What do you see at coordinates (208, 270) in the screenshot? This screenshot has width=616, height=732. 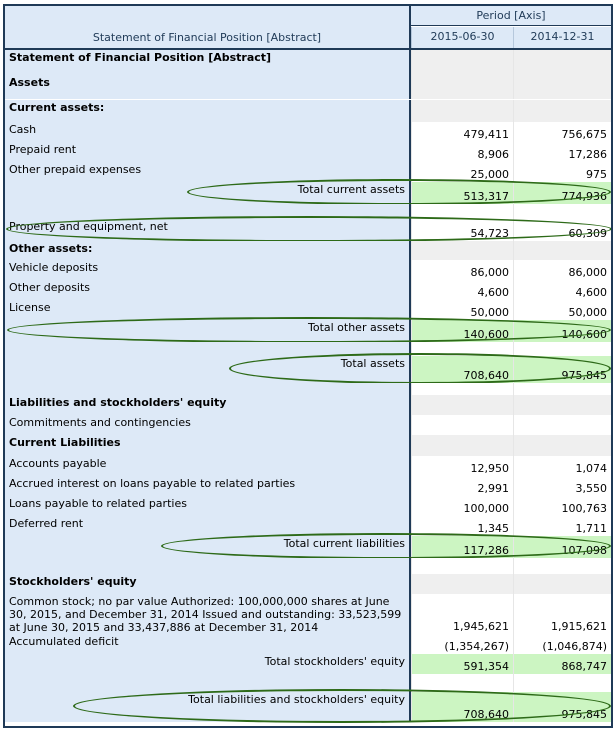 I see `row-label-vehicle-deposits: Vehicle deposits` at bounding box center [208, 270].